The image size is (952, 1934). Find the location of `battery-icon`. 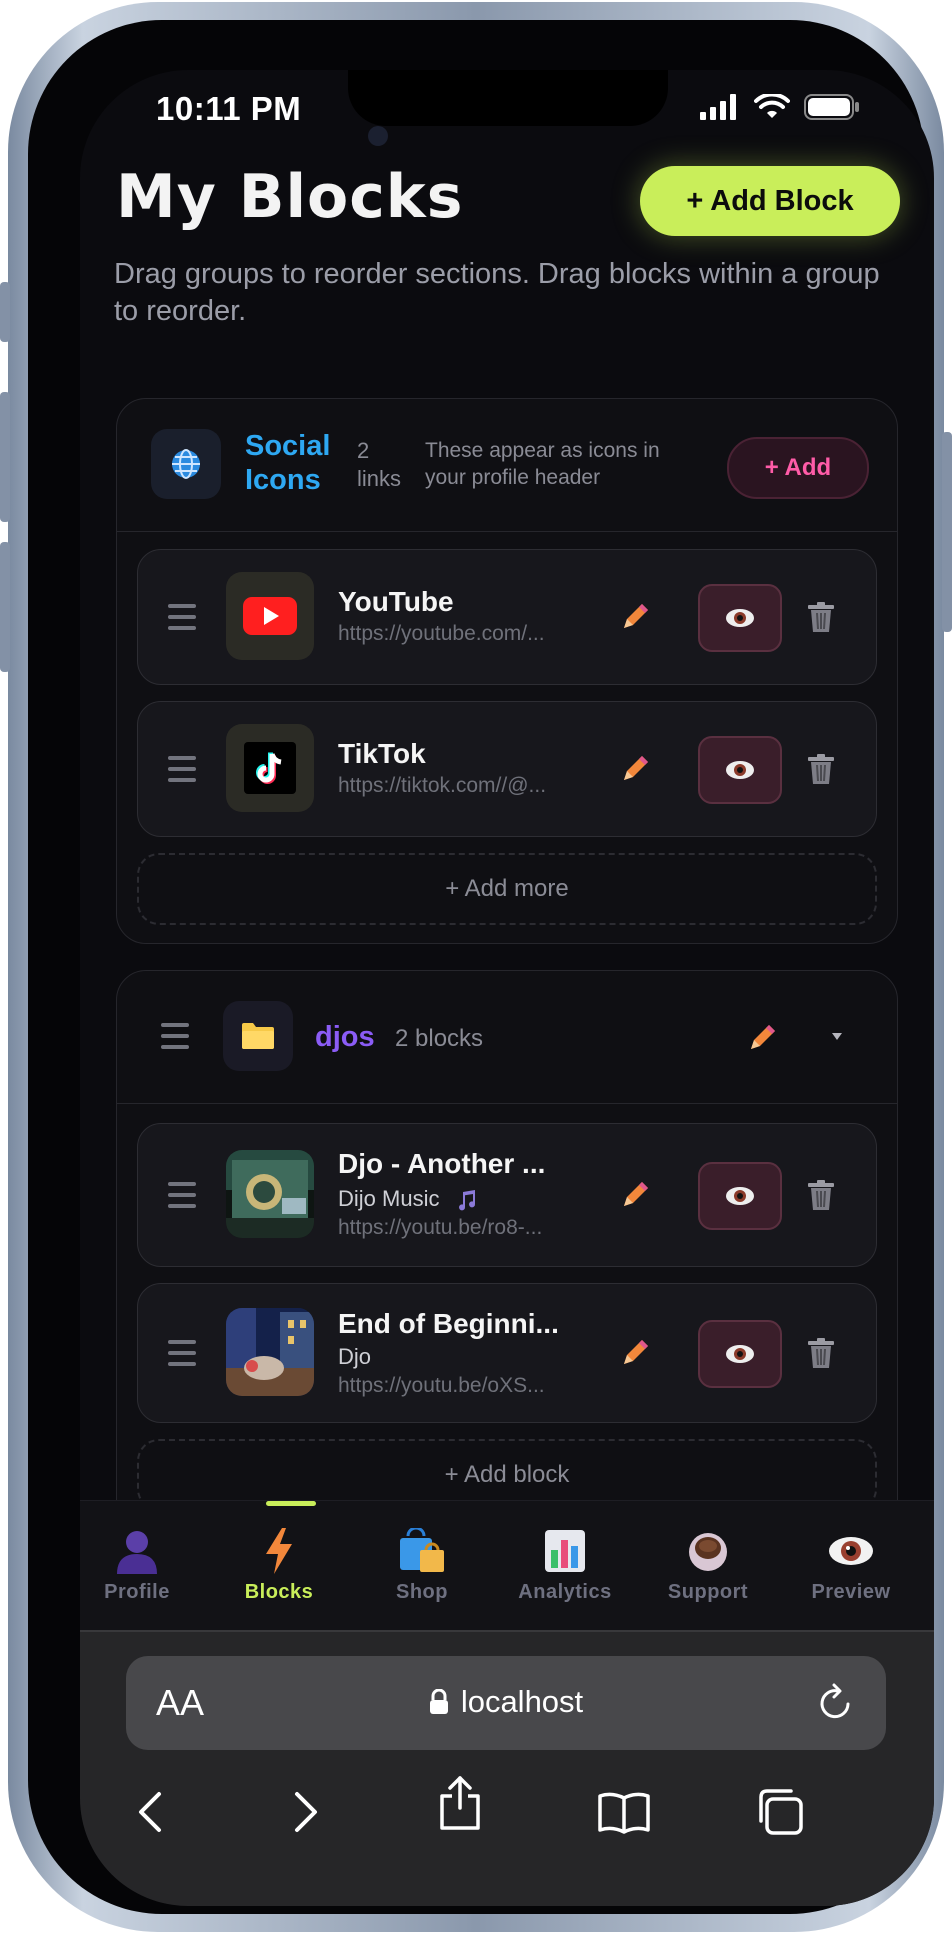

battery-icon is located at coordinates (831, 107).